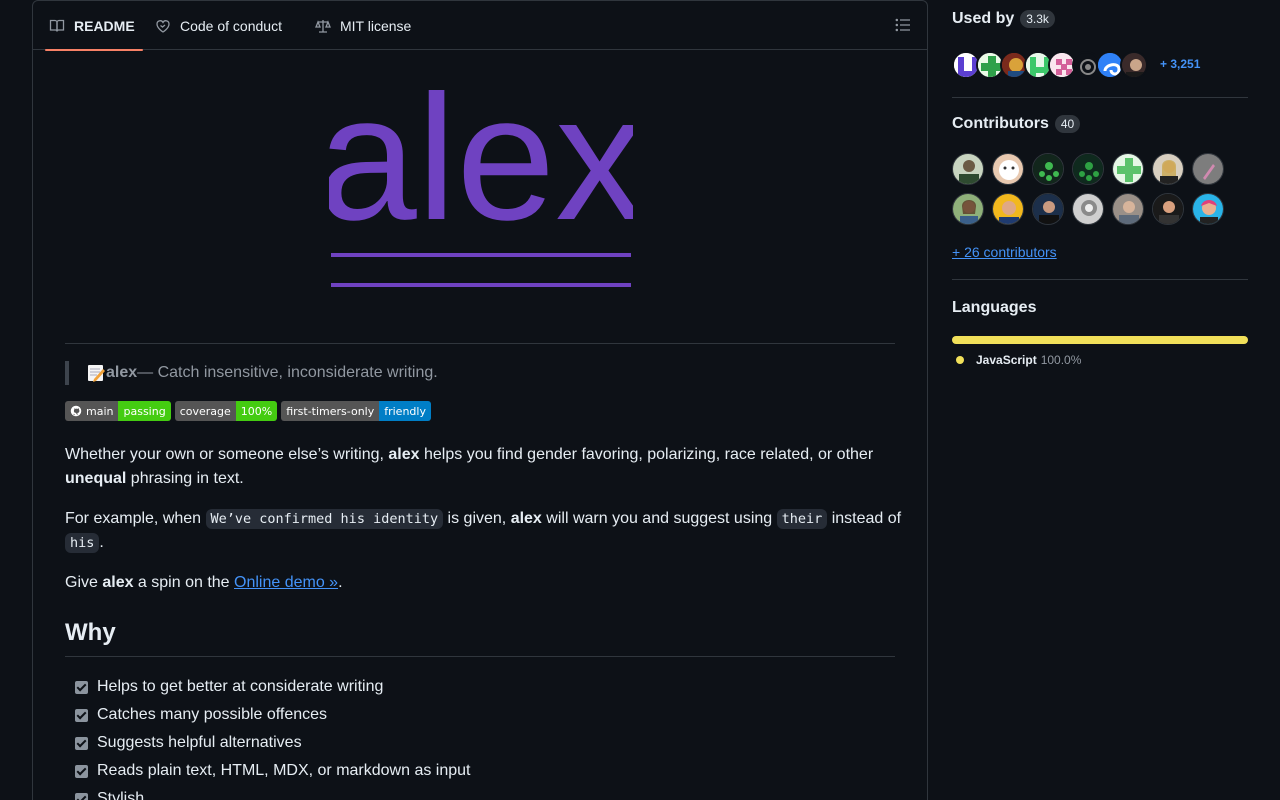 This screenshot has height=800, width=1280. I want to click on tab-readme-label: README, so click(104, 25).